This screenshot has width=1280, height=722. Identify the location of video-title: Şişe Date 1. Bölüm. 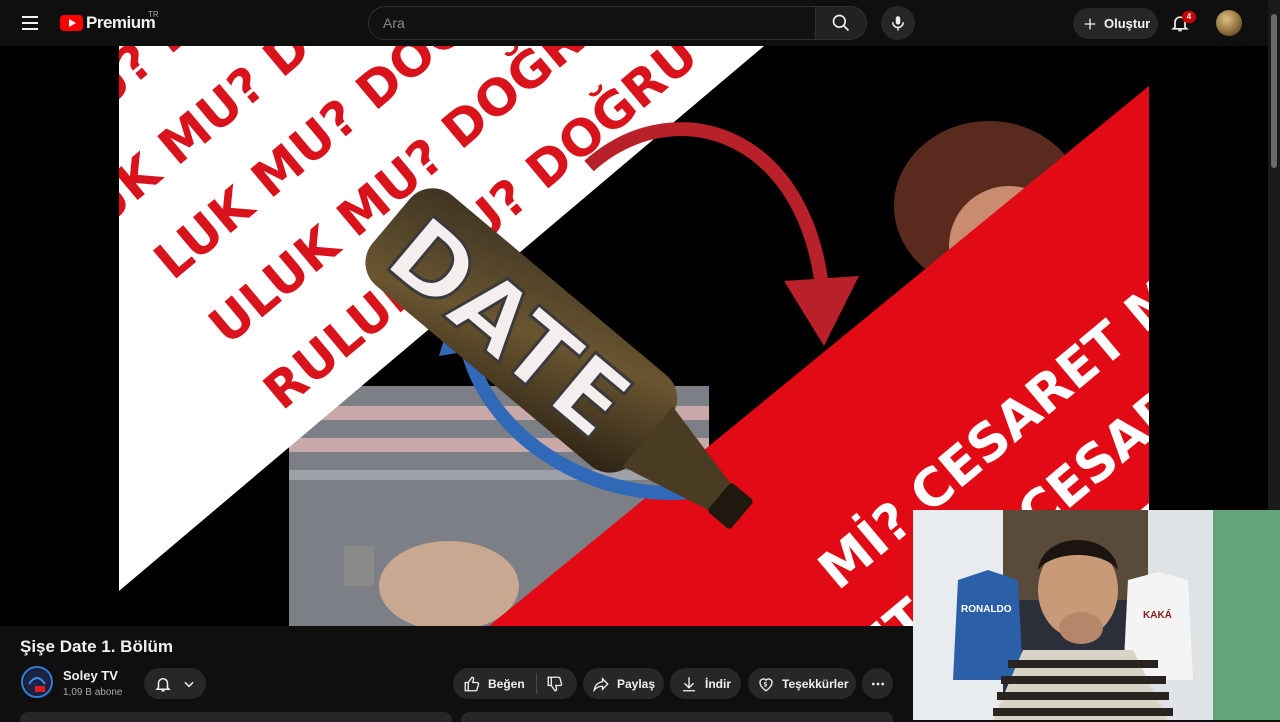
(97, 646).